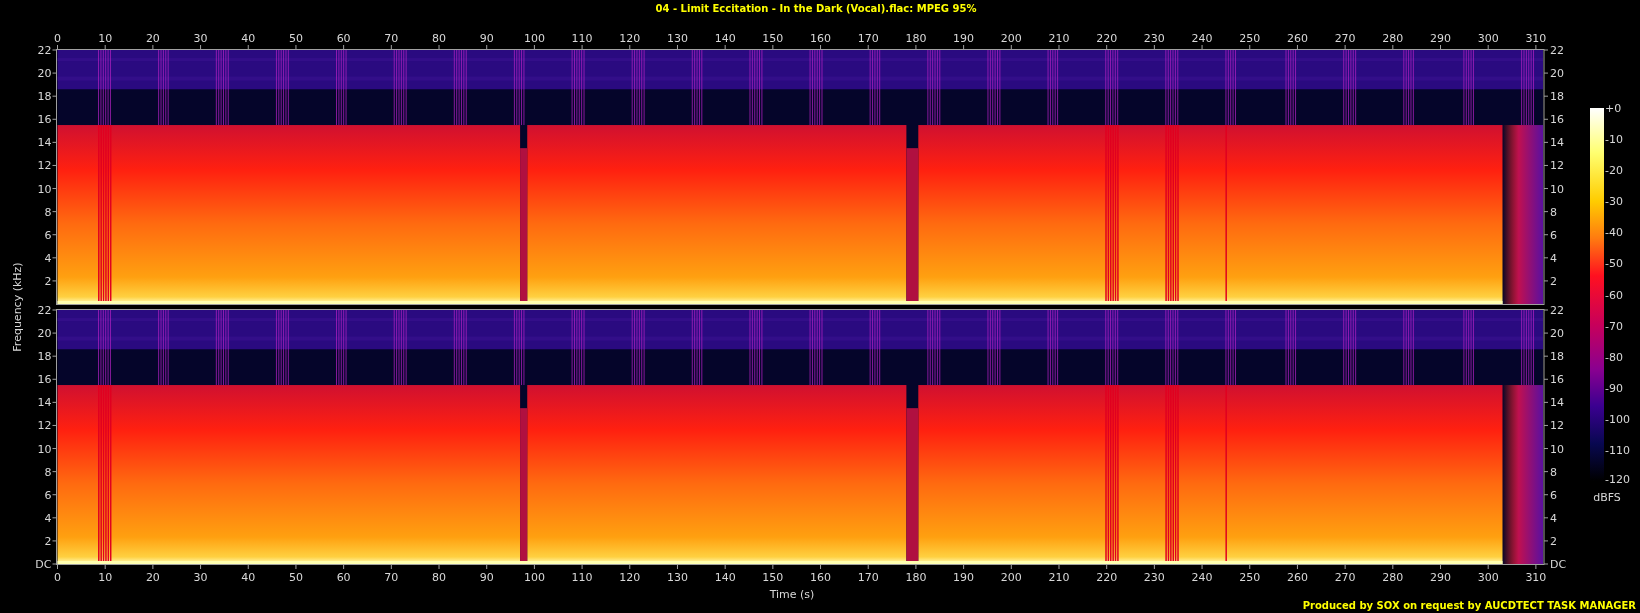 The image size is (1640, 613). I want to click on colorbar-label: -30, so click(1614, 202).